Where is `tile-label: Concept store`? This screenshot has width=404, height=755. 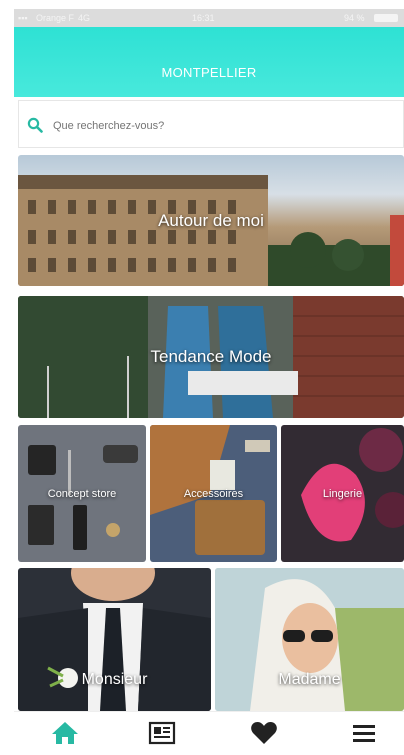 tile-label: Concept store is located at coordinates (82, 493).